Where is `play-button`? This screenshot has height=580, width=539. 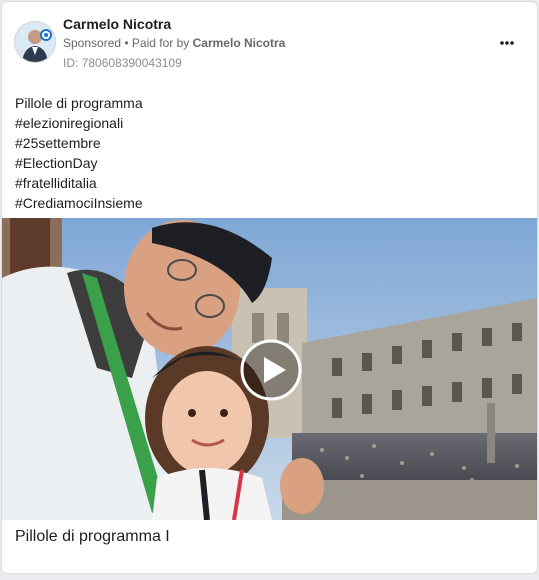 play-button is located at coordinates (271, 370).